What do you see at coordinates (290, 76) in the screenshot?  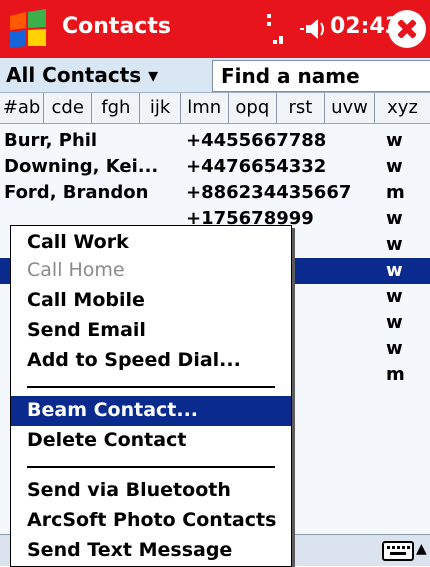 I see `find-name-placeholder: Find a name` at bounding box center [290, 76].